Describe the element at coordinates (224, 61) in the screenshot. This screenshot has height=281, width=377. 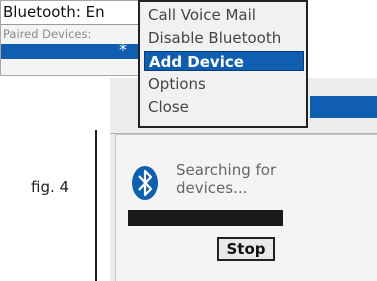
I see `menu-item-add-device: Add Device` at that location.